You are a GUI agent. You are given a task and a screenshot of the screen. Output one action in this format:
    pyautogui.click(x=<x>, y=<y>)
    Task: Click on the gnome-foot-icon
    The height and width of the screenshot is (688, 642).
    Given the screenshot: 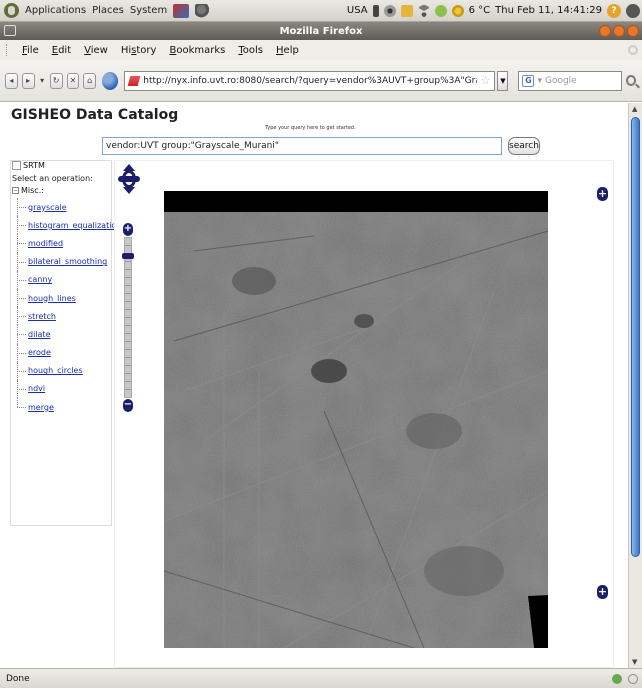 What is the action you would take?
    pyautogui.click(x=11, y=10)
    